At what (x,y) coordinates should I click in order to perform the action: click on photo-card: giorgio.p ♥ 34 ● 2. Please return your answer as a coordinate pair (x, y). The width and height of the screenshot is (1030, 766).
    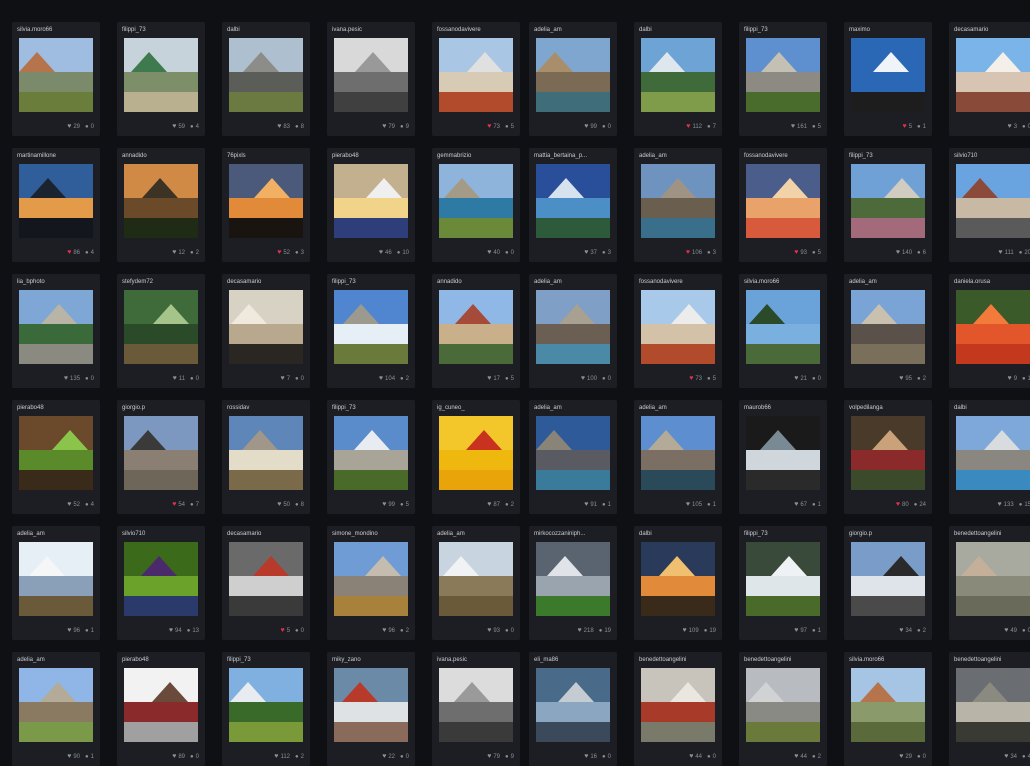
    Looking at the image, I should click on (888, 583).